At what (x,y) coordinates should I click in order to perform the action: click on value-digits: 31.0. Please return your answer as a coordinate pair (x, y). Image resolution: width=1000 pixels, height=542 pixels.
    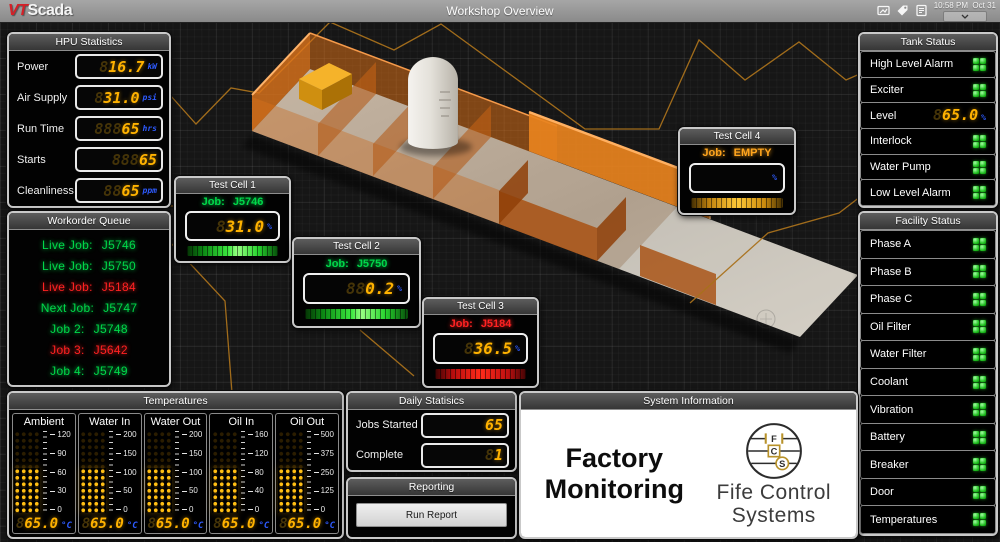
    Looking at the image, I should click on (245, 226).